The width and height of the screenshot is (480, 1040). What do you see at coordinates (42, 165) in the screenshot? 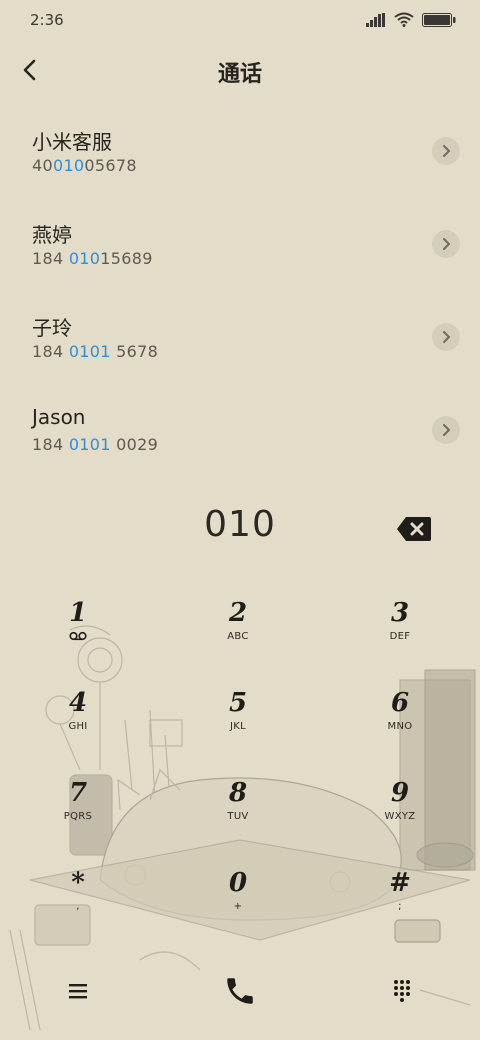
I see `number-prefix: 40` at bounding box center [42, 165].